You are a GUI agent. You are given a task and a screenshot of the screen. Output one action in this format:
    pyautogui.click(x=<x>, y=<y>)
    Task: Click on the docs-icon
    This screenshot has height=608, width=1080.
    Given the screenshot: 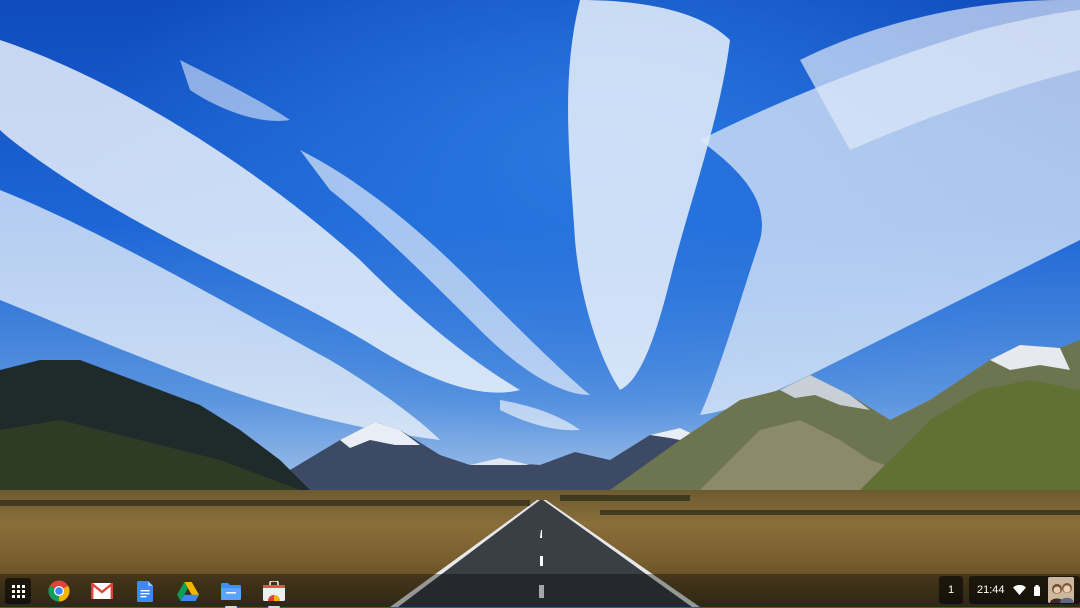 What is the action you would take?
    pyautogui.click(x=145, y=591)
    